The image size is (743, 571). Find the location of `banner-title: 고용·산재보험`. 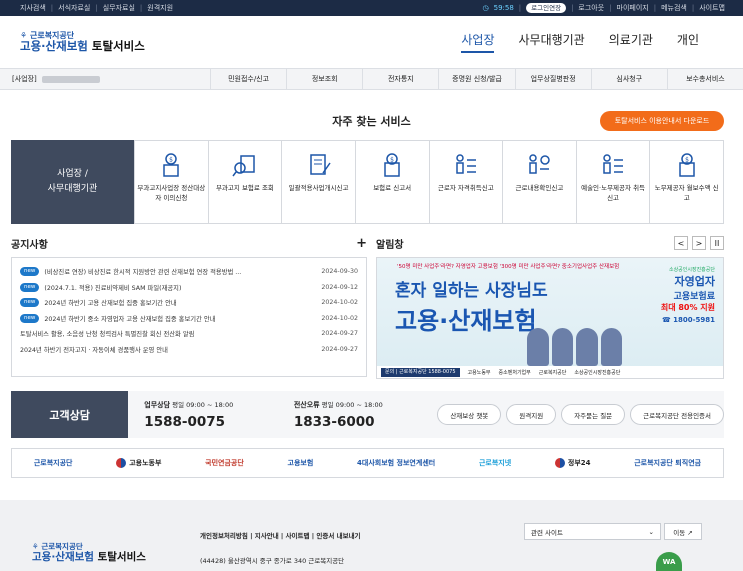

banner-title: 고용·산재보험 is located at coordinates (466, 321).